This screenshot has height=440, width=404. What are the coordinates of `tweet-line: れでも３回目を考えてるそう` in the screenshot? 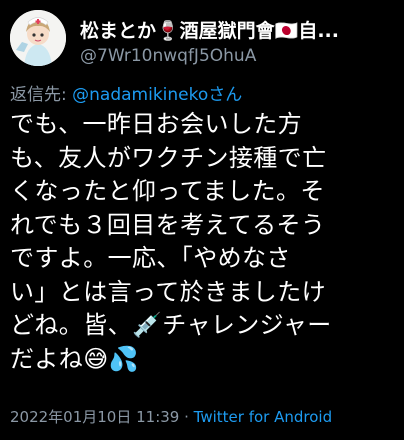 It's located at (168, 224).